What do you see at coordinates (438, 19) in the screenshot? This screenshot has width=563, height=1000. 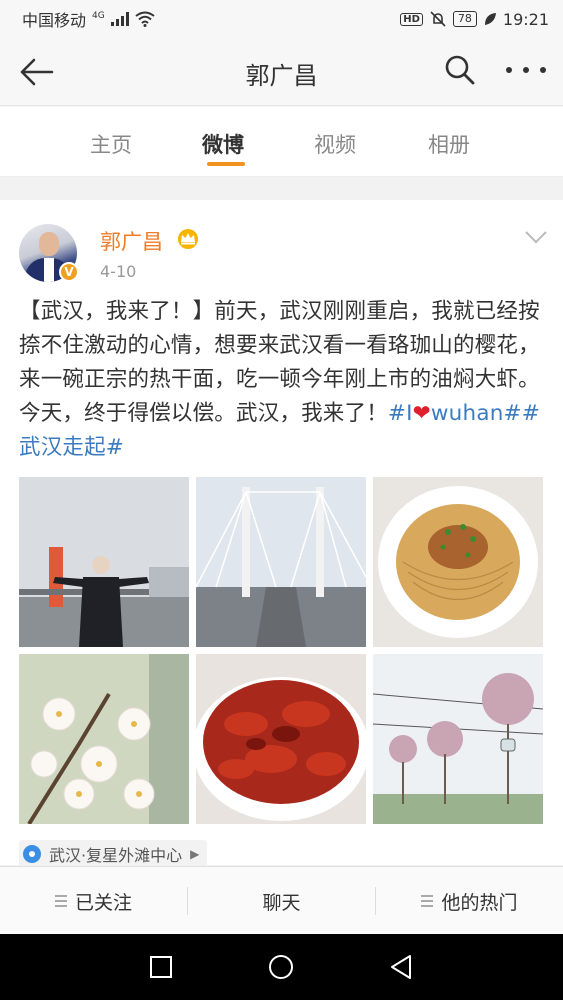 I see `mute-icon` at bounding box center [438, 19].